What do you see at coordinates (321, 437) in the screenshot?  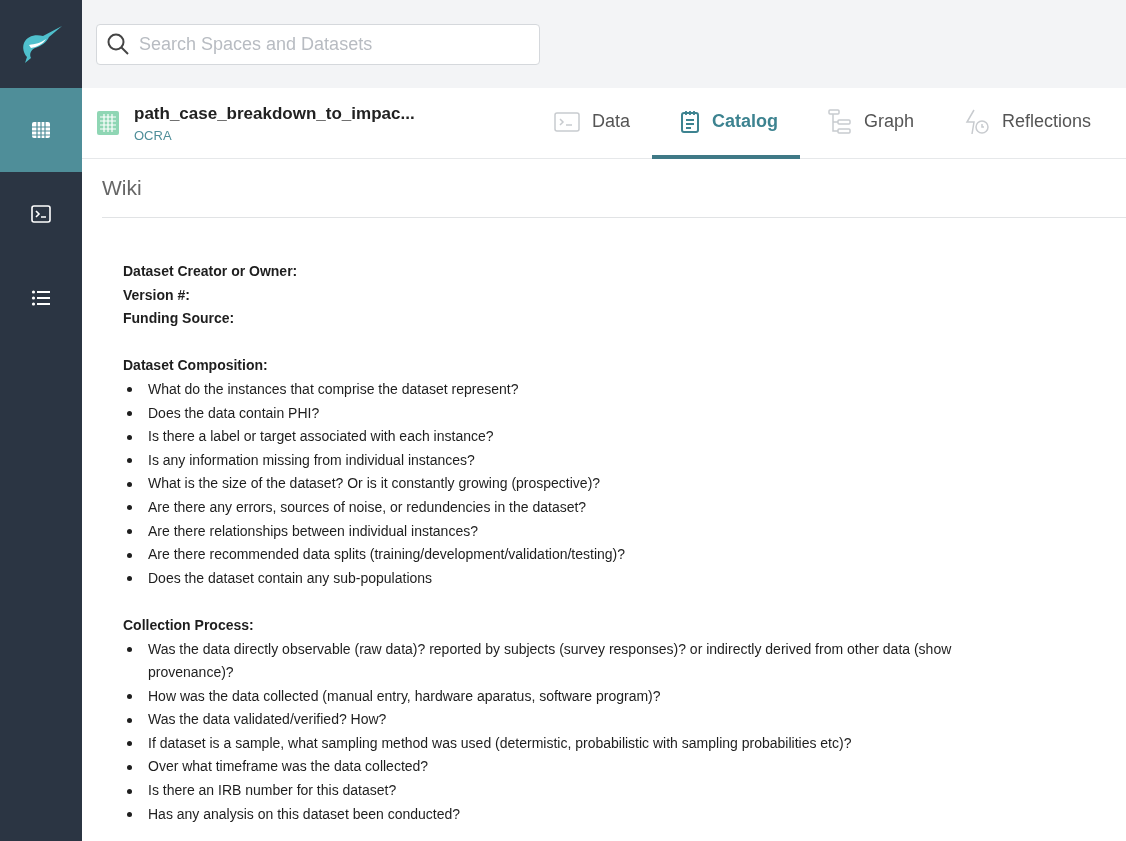 I see `list-item-text: Is there a label or target associated with each instance?` at bounding box center [321, 437].